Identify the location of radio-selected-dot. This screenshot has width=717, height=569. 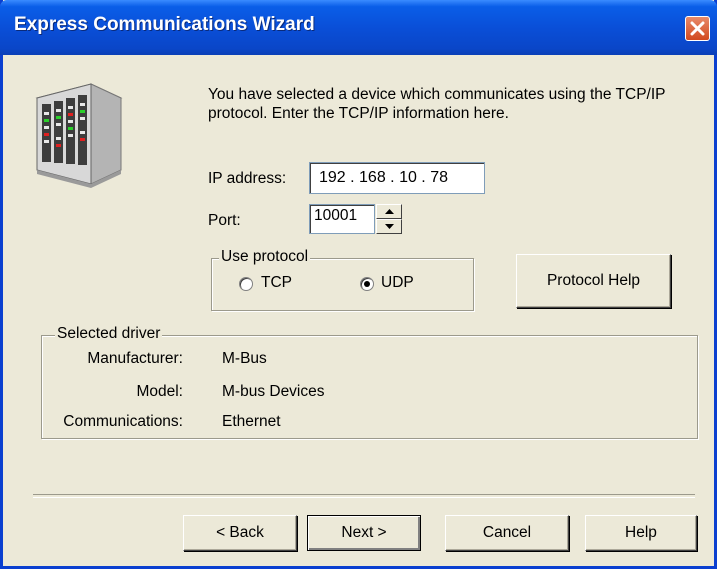
(367, 284).